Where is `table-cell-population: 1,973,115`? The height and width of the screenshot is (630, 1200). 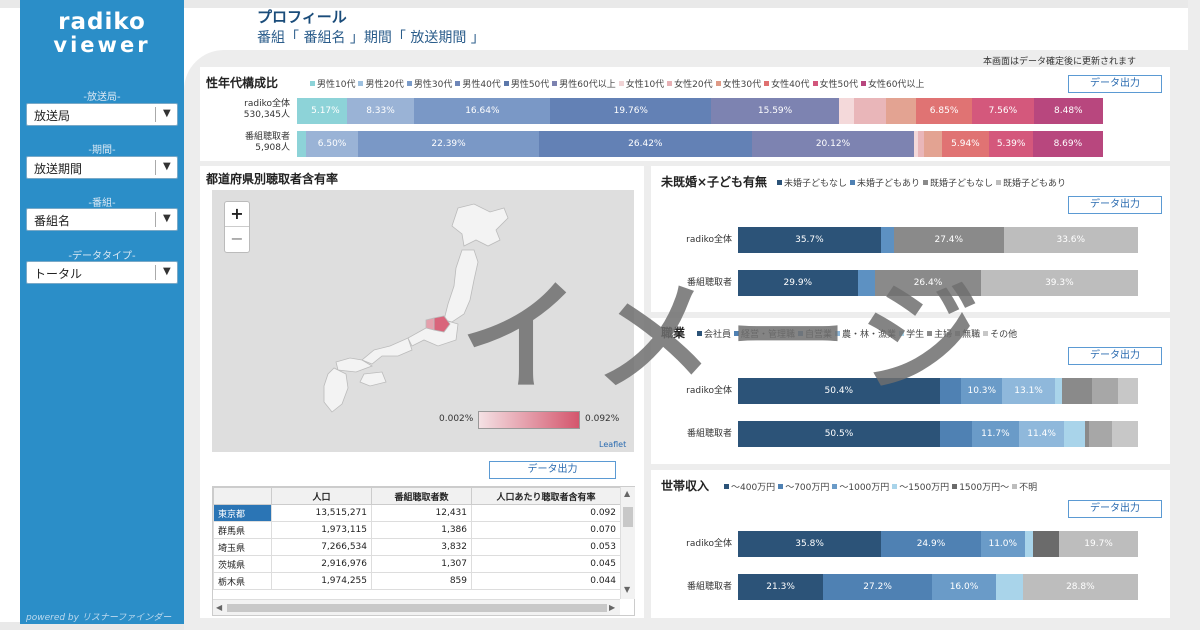 table-cell-population: 1,973,115 is located at coordinates (321, 530).